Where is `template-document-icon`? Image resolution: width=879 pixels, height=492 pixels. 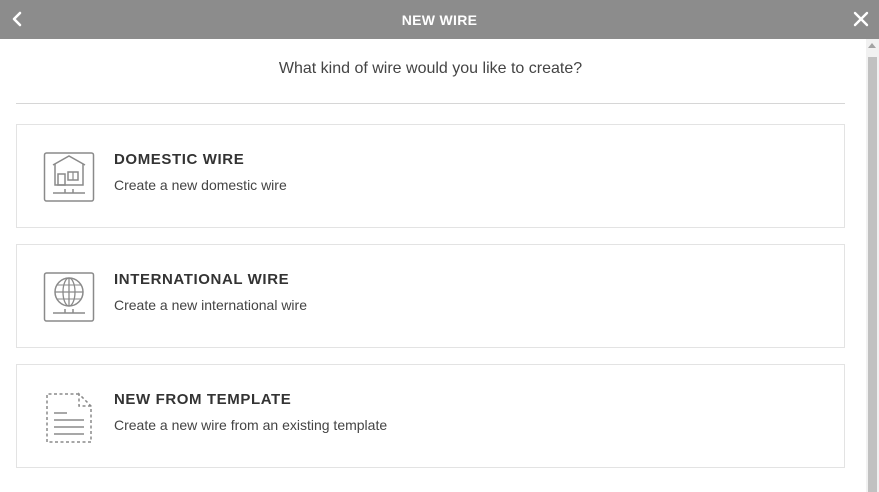
template-document-icon is located at coordinates (69, 417).